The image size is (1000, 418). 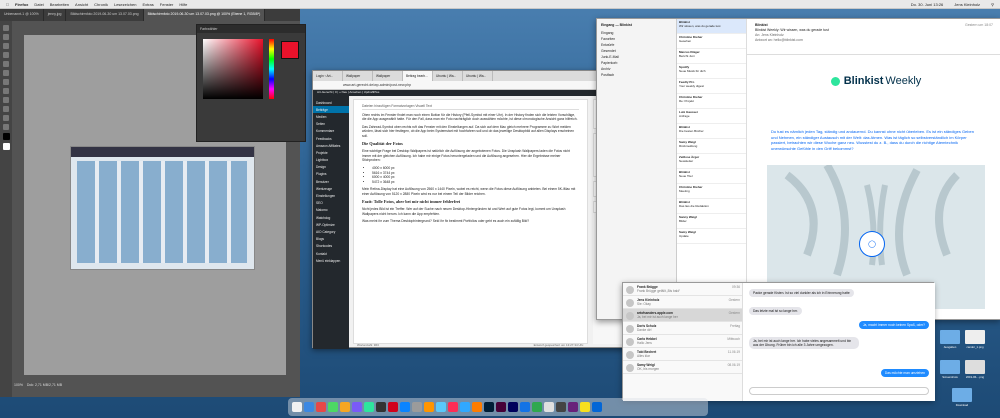 I want to click on blinkist-logo: Blinkist Weekly, so click(x=876, y=81).